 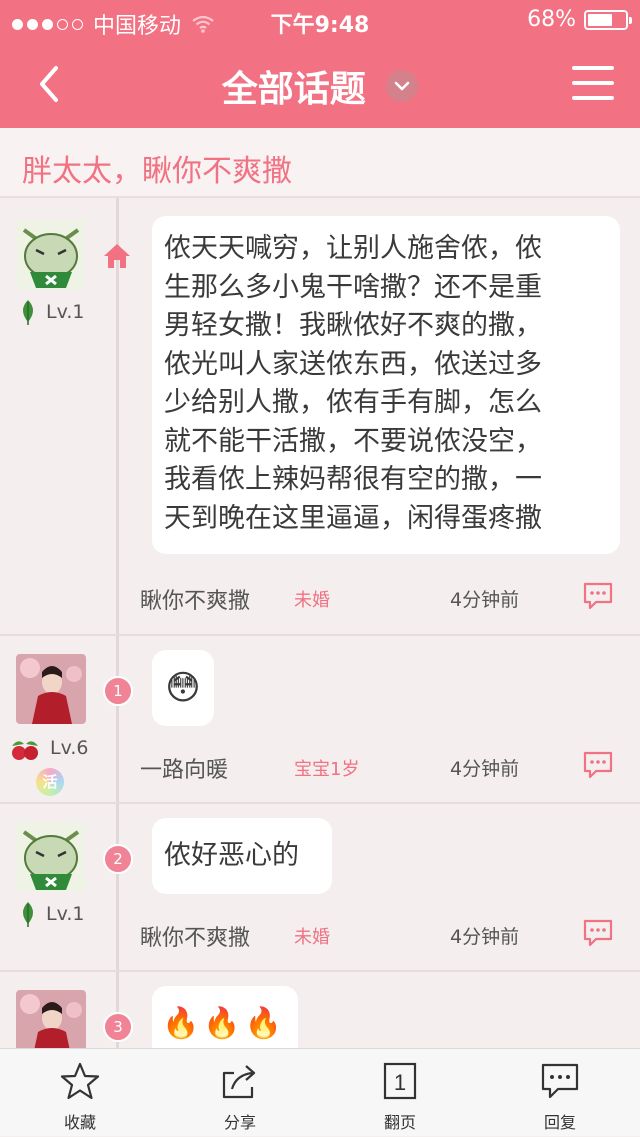 I want to click on reply-item: Lv.6 活 1 😳 一路向暖 宝宝1岁 4分钟前, so click(x=320, y=720).